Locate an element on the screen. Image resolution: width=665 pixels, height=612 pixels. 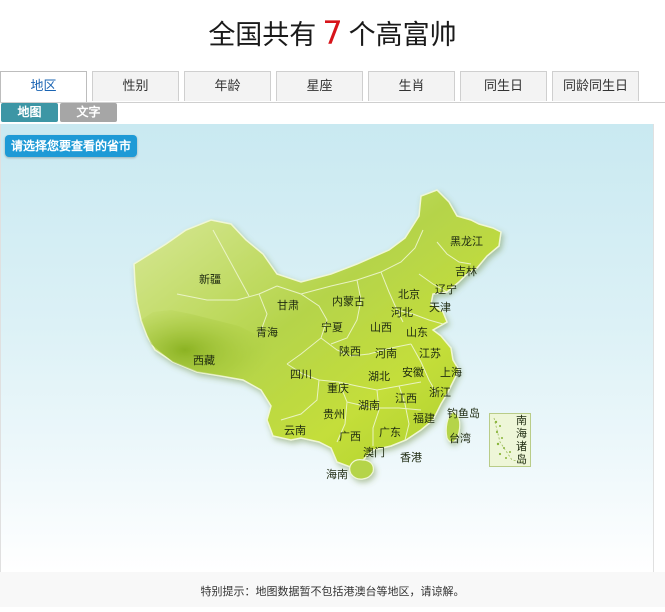
headline-prefix: 全国共有 is located at coordinates (262, 35).